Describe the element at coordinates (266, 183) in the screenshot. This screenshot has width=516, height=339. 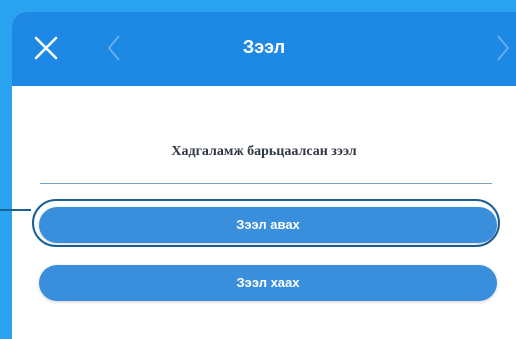
I see `divider` at that location.